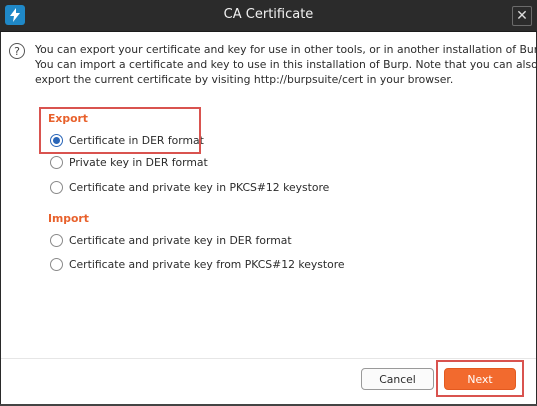 This screenshot has width=537, height=406. What do you see at coordinates (138, 162) in the screenshot?
I see `option-label: Private key in DER format` at bounding box center [138, 162].